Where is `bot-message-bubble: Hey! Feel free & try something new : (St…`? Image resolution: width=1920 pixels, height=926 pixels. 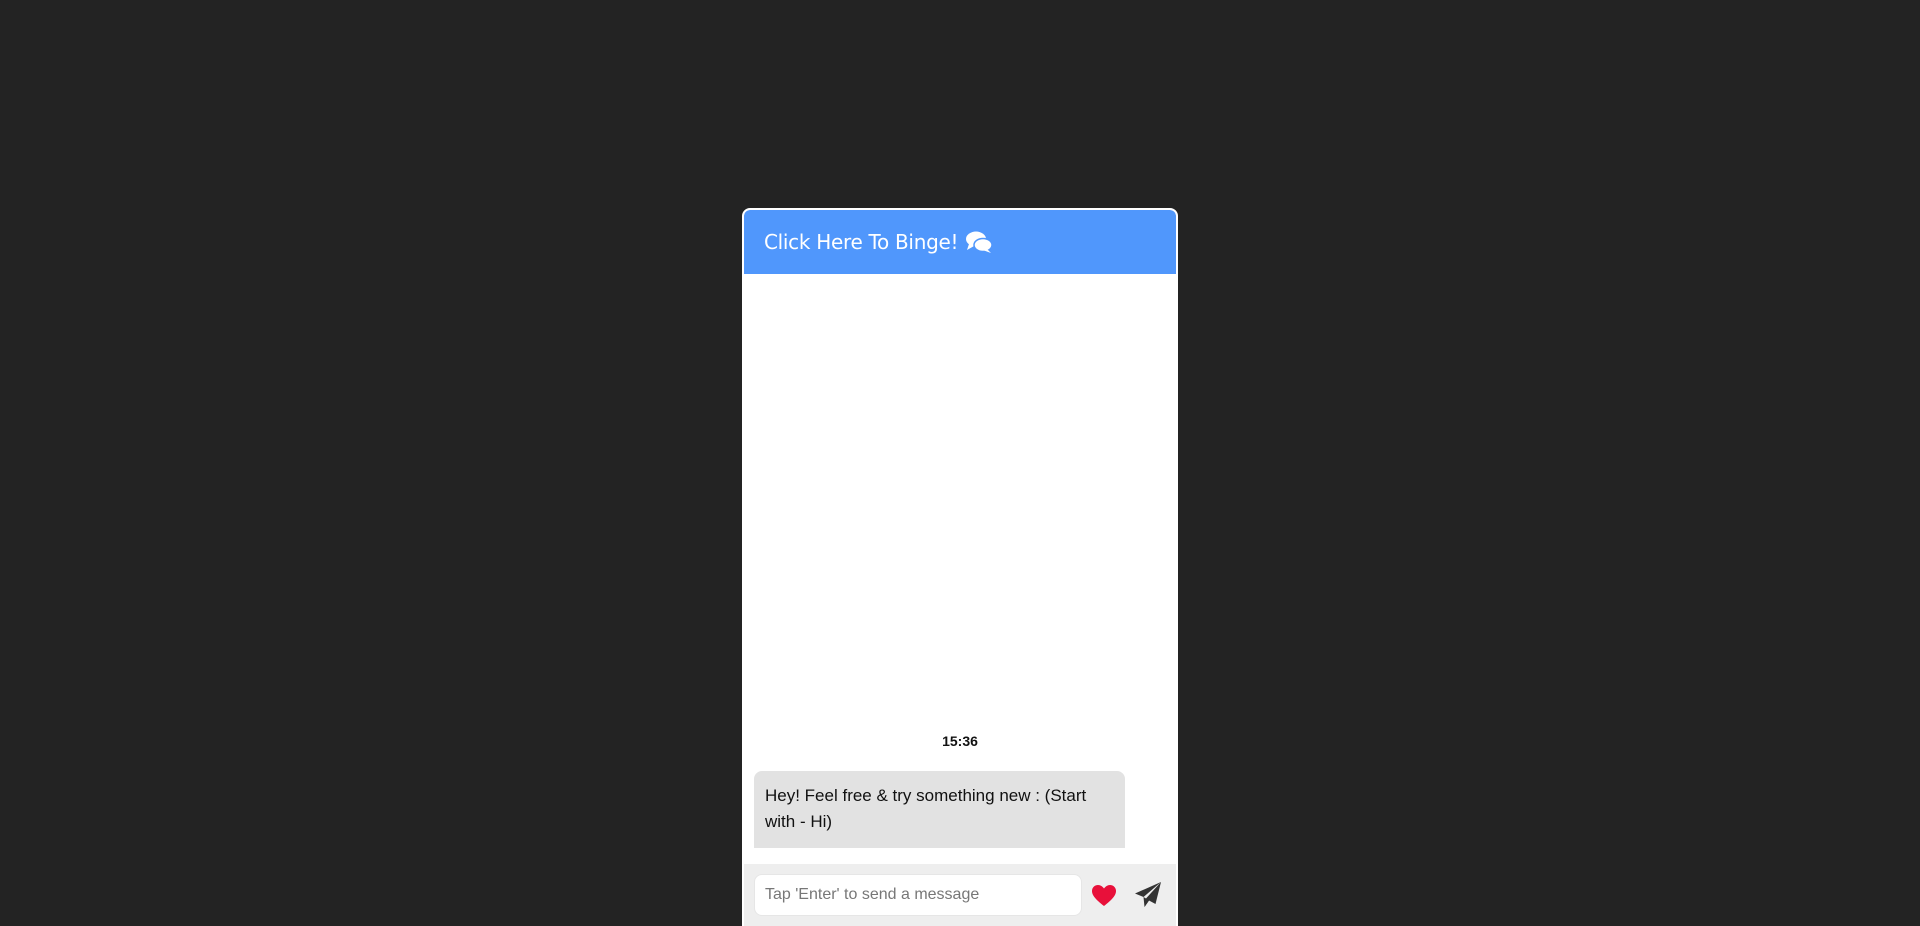
bot-message-bubble: Hey! Feel free & try something new : (St… is located at coordinates (939, 809).